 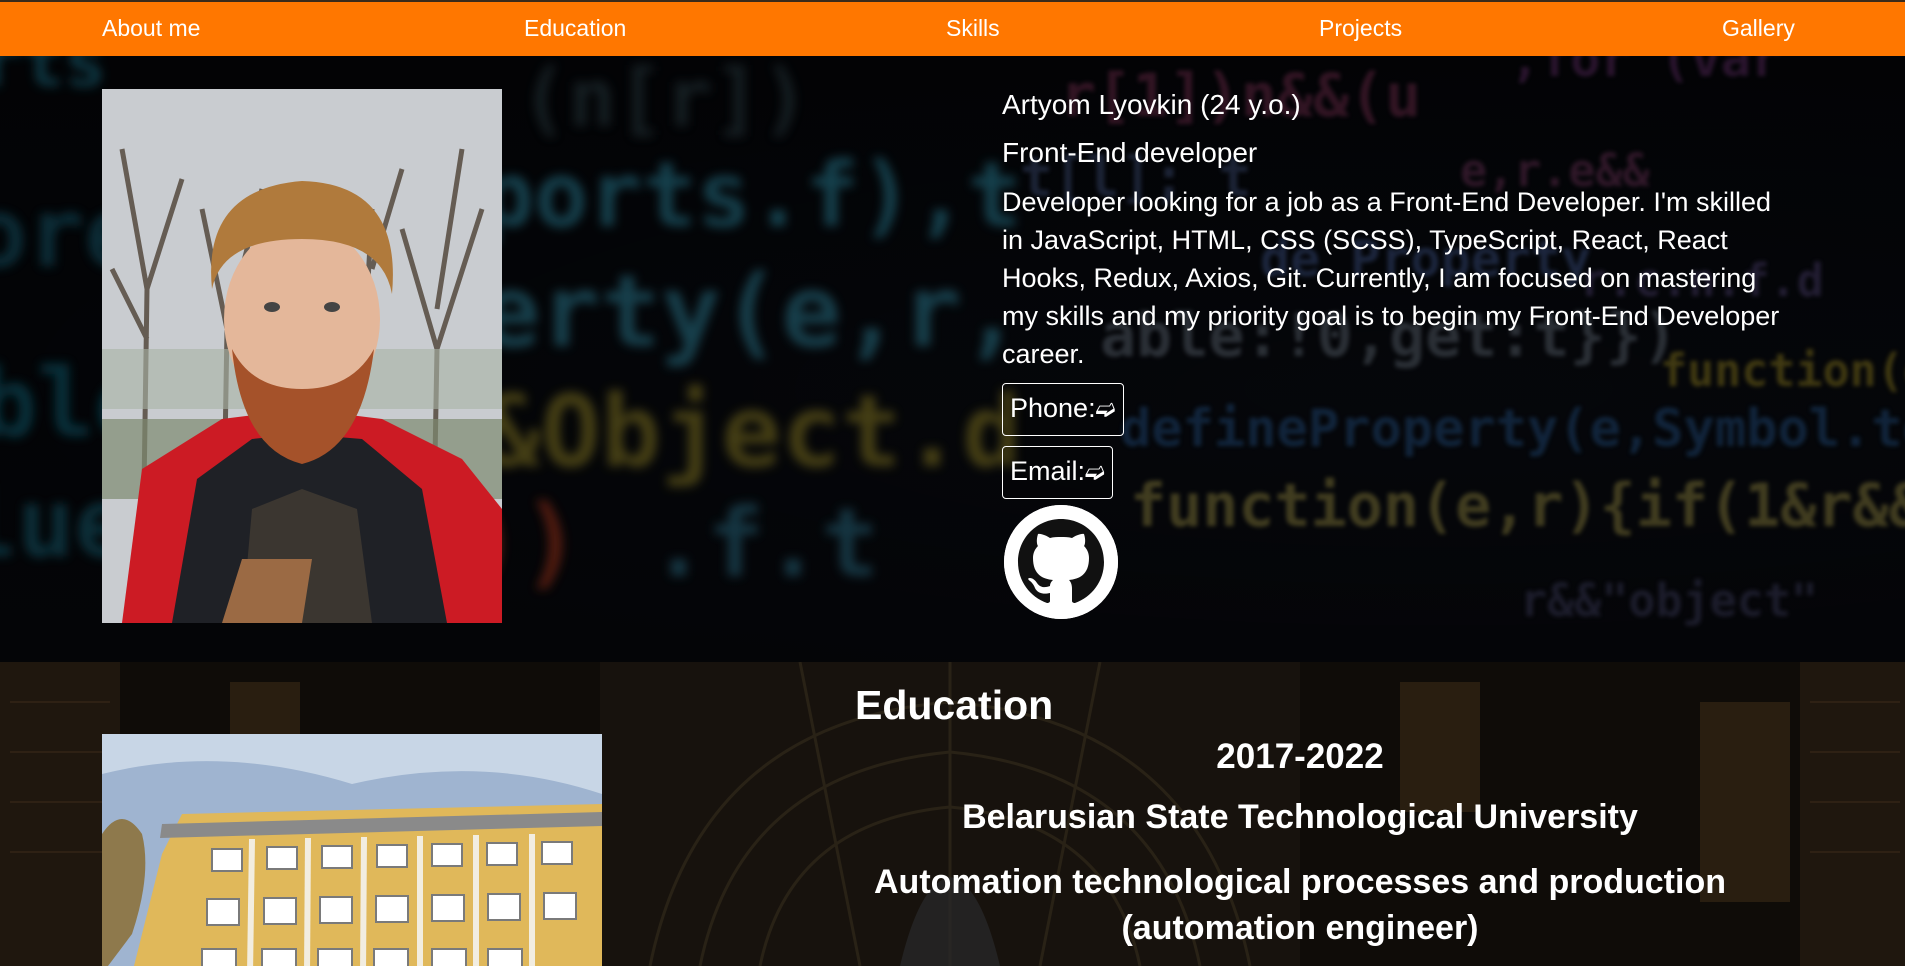 I want to click on github-icon, so click(x=1061, y=562).